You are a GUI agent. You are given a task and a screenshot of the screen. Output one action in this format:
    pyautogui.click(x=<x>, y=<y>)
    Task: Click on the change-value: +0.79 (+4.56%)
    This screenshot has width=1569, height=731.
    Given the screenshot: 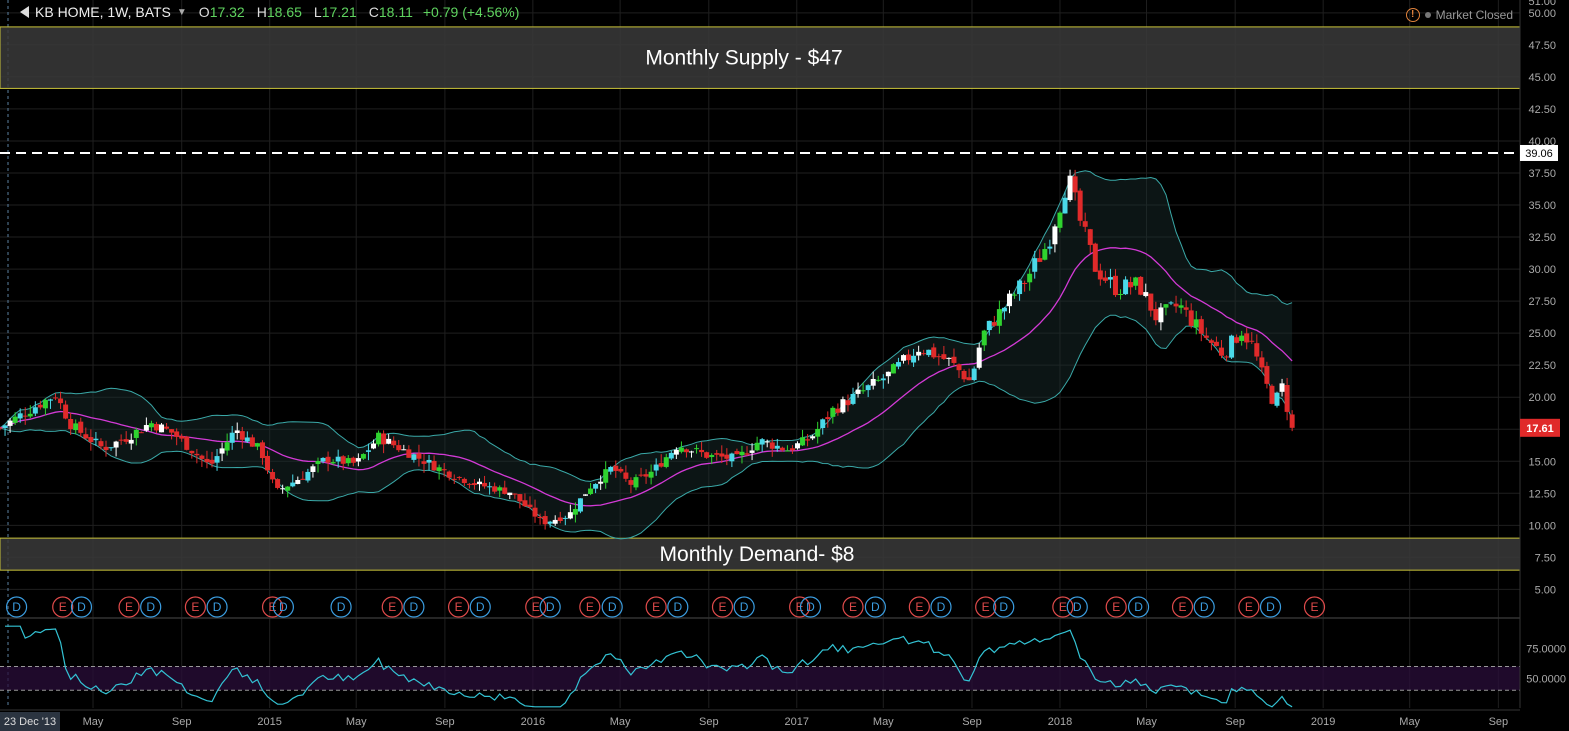 What is the action you would take?
    pyautogui.click(x=471, y=12)
    